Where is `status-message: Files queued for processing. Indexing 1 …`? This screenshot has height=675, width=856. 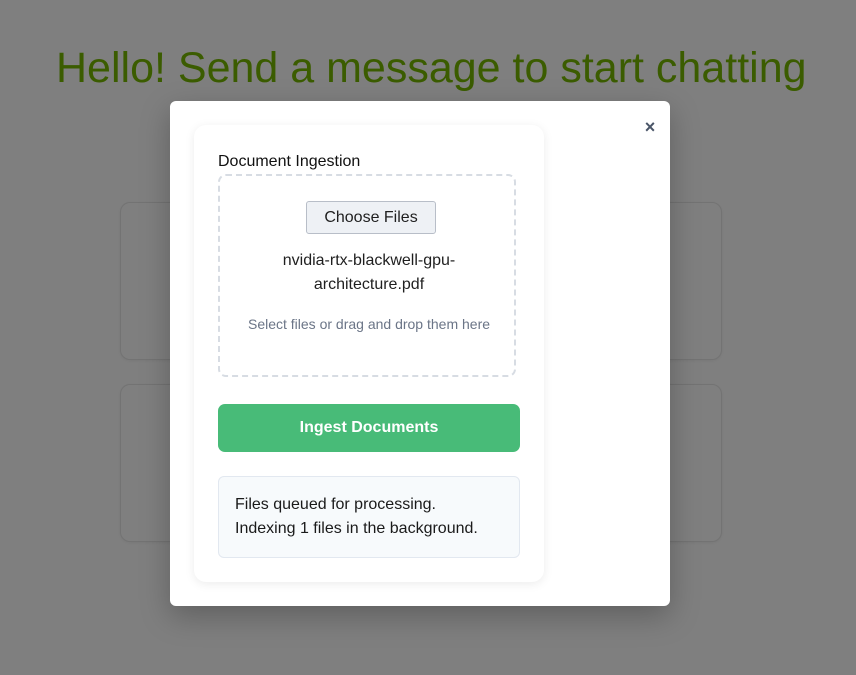 status-message: Files queued for processing. Indexing 1 … is located at coordinates (369, 517).